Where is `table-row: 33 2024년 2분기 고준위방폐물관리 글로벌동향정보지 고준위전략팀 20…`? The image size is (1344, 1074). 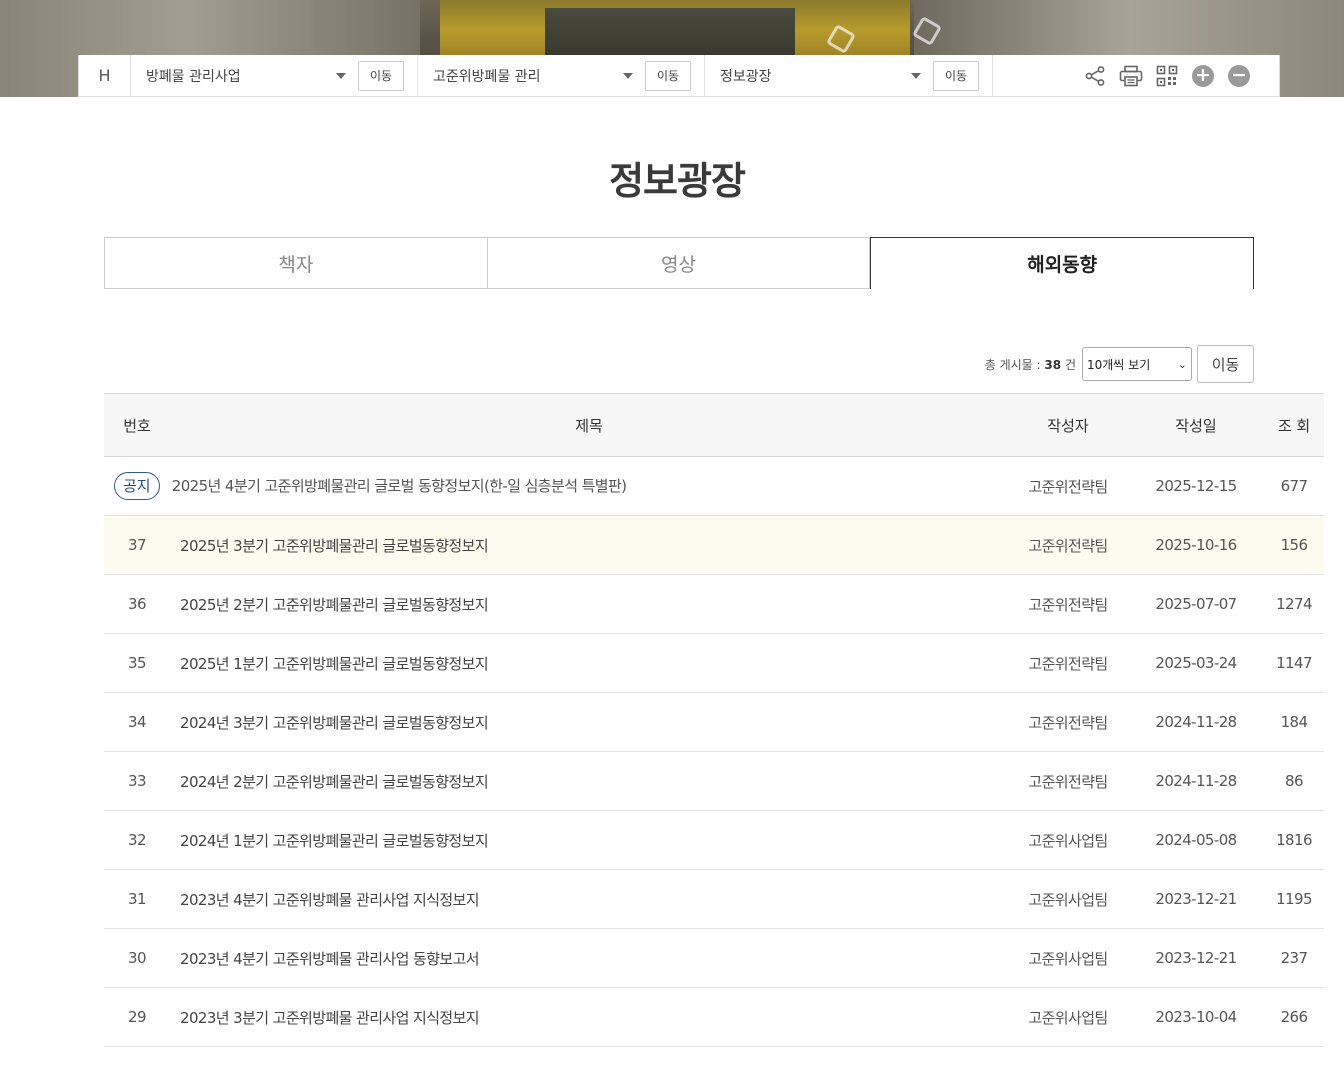 table-row: 33 2024년 2분기 고준위방폐물관리 글로벌동향정보지 고준위전략팀 20… is located at coordinates (714, 781).